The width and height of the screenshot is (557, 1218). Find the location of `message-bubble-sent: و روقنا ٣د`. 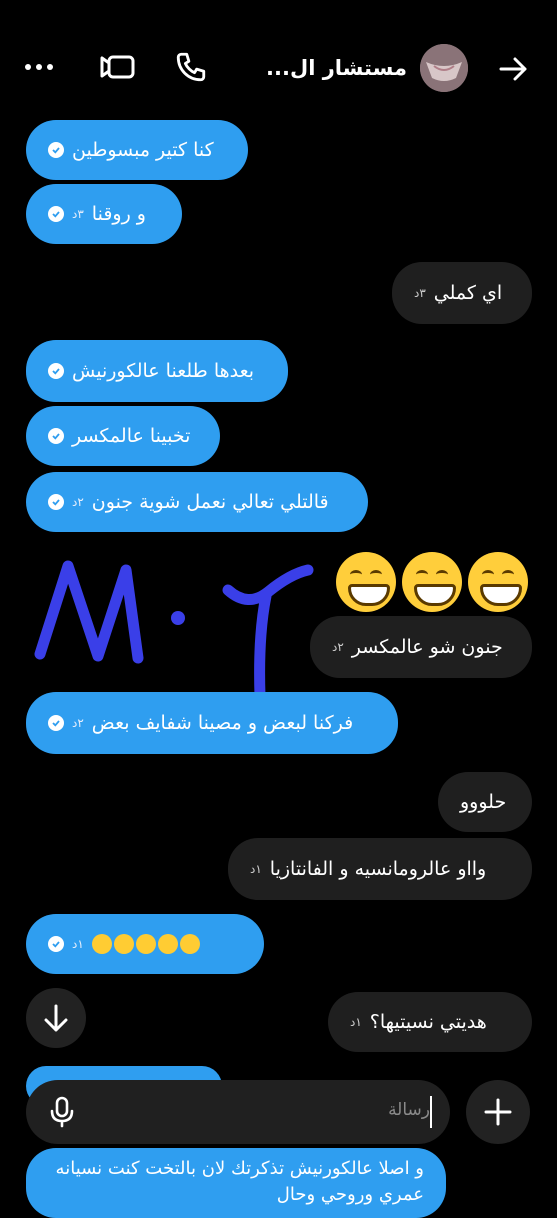

message-bubble-sent: و روقنا ٣د is located at coordinates (104, 214).